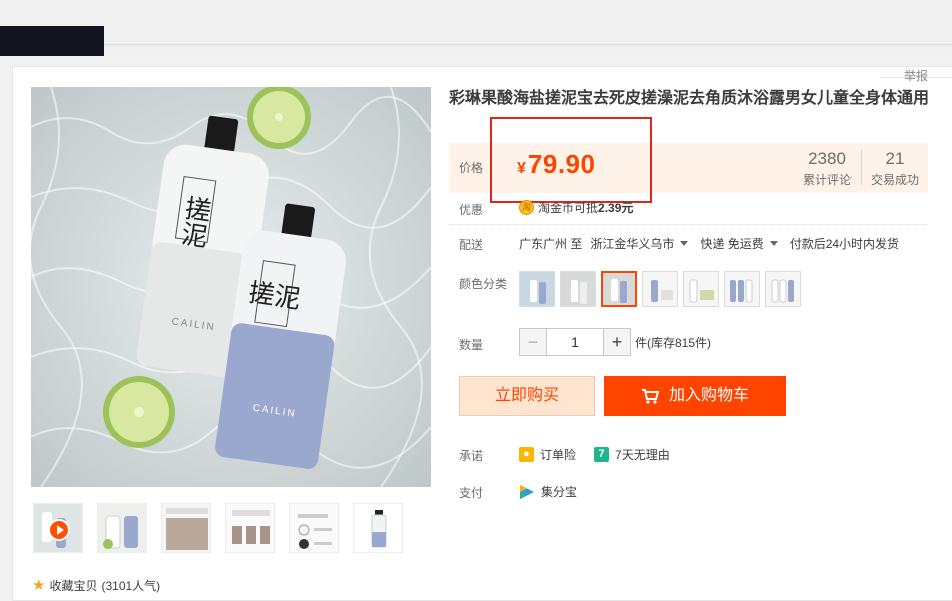 The height and width of the screenshot is (601, 952). What do you see at coordinates (673, 342) in the screenshot?
I see `stock-text: 件(库存815件)` at bounding box center [673, 342].